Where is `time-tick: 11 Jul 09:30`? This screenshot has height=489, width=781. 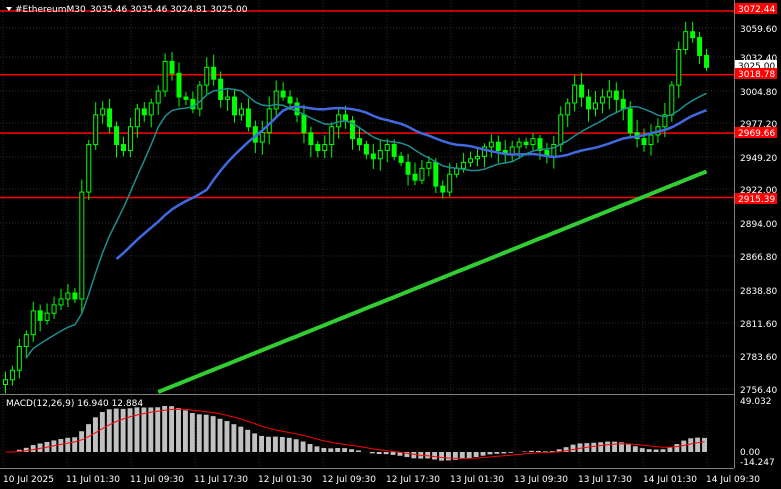
time-tick: 11 Jul 09:30 is located at coordinates (157, 480).